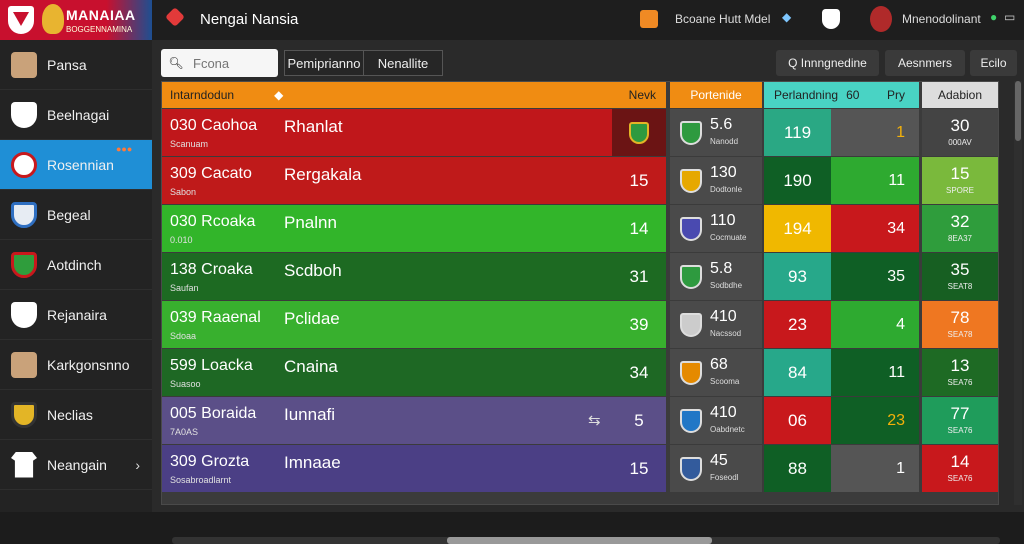 The width and height of the screenshot is (1024, 544). I want to click on search-input, so click(233, 63).